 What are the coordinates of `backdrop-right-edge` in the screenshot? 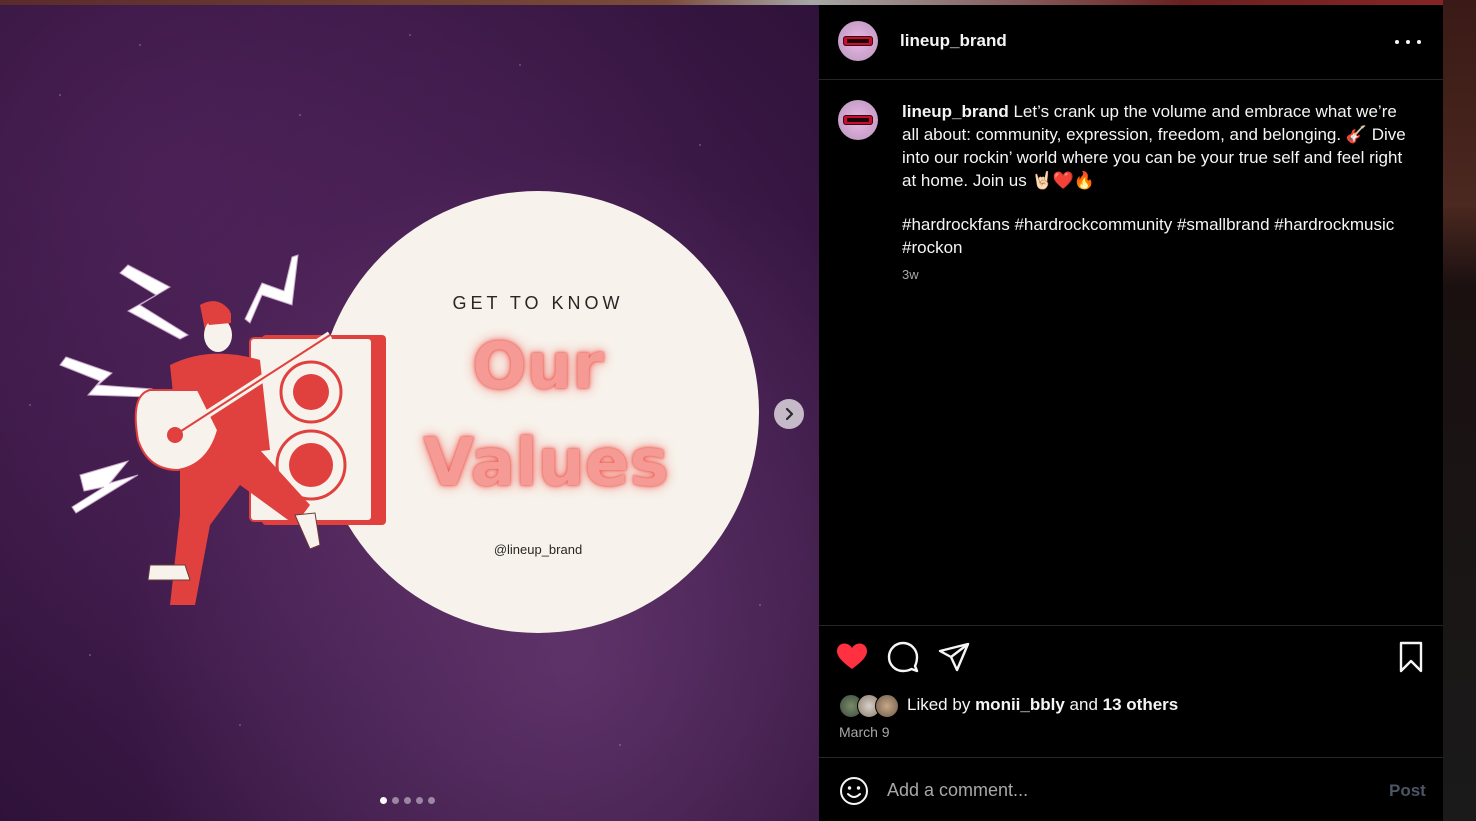 It's located at (1459, 410).